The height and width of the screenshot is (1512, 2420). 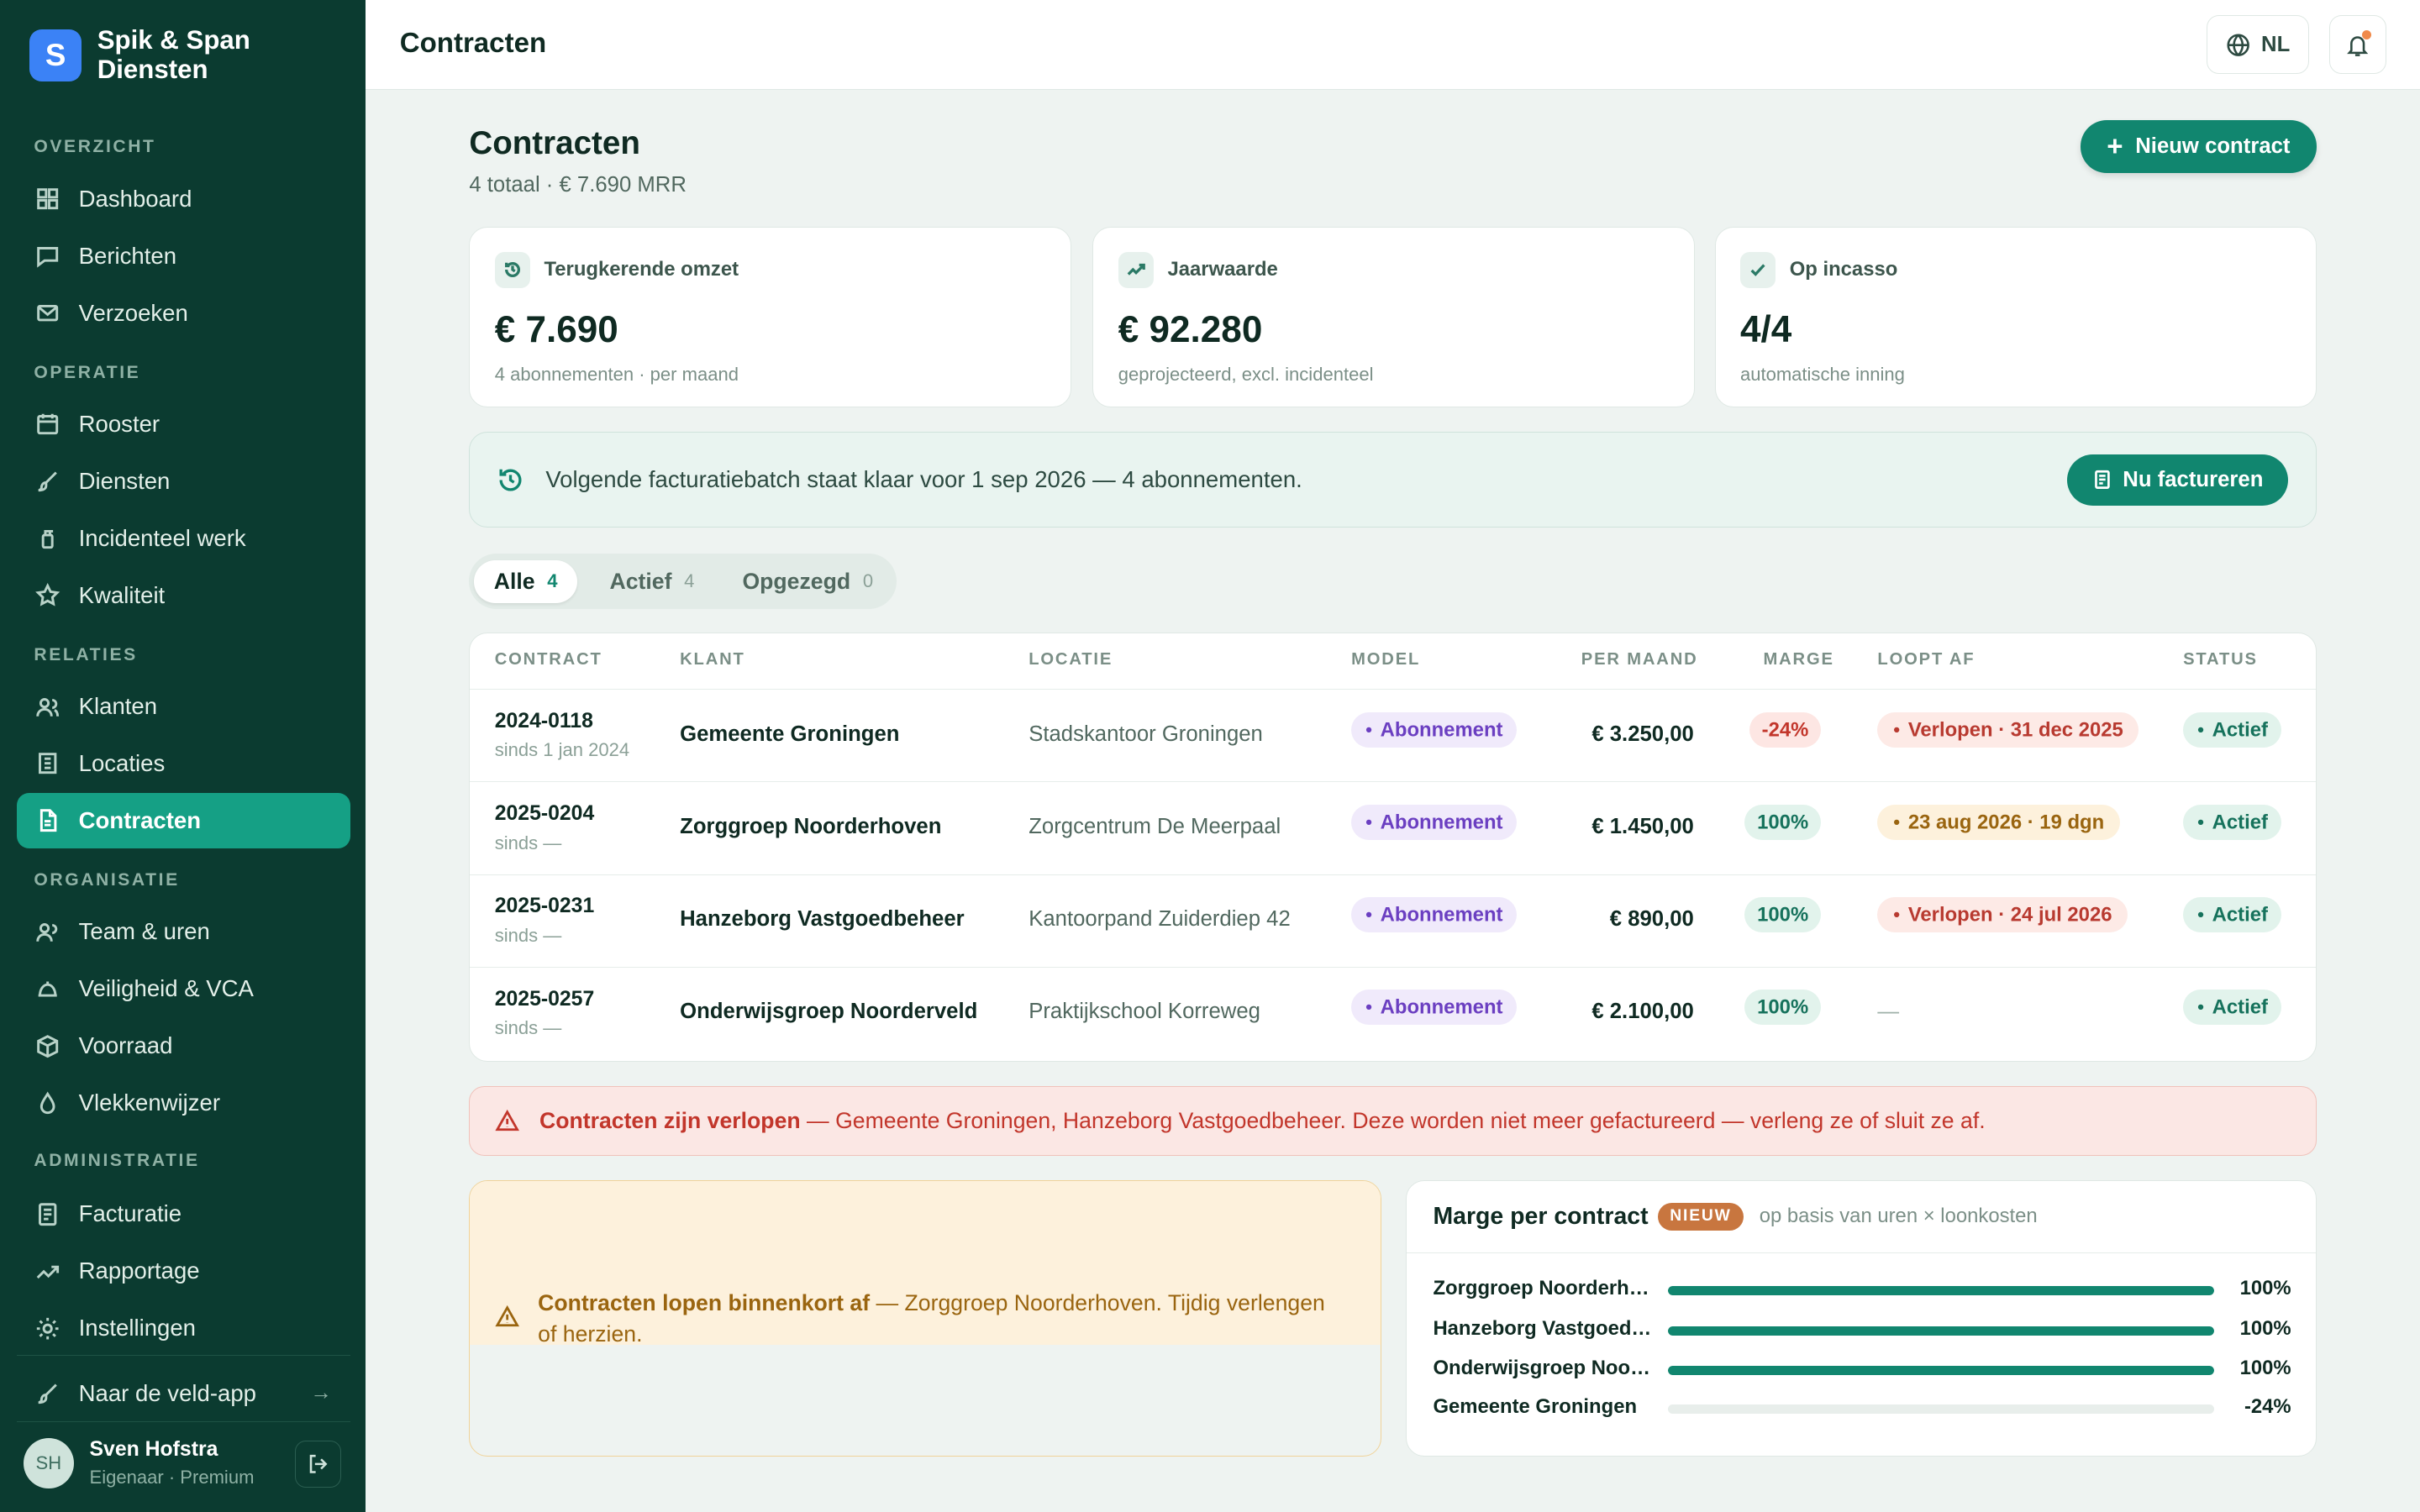 I want to click on field-app-link: Naar de veld-app →, so click(x=183, y=1392).